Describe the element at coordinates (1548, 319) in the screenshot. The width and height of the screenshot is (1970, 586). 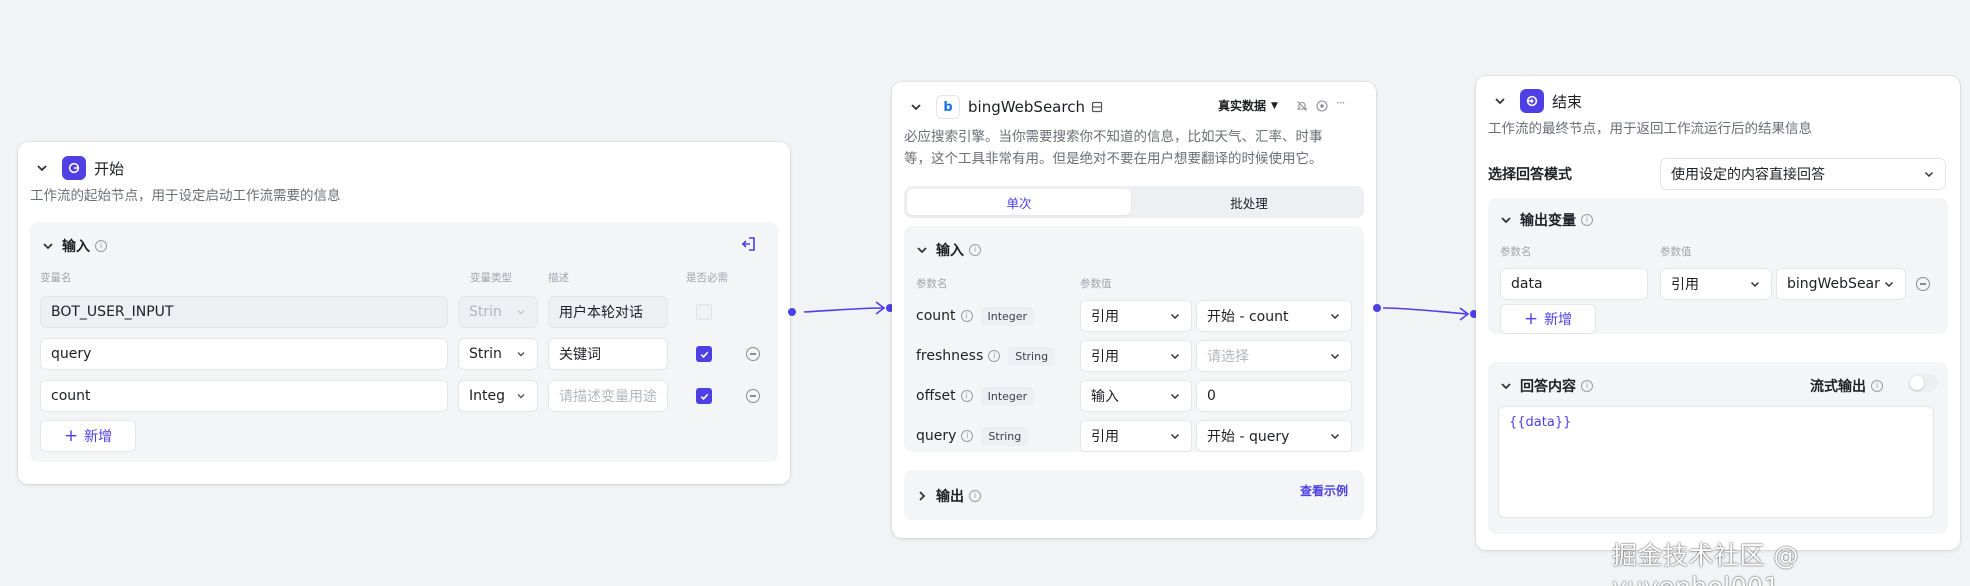
I see `add-output-var-button: + 新增` at that location.